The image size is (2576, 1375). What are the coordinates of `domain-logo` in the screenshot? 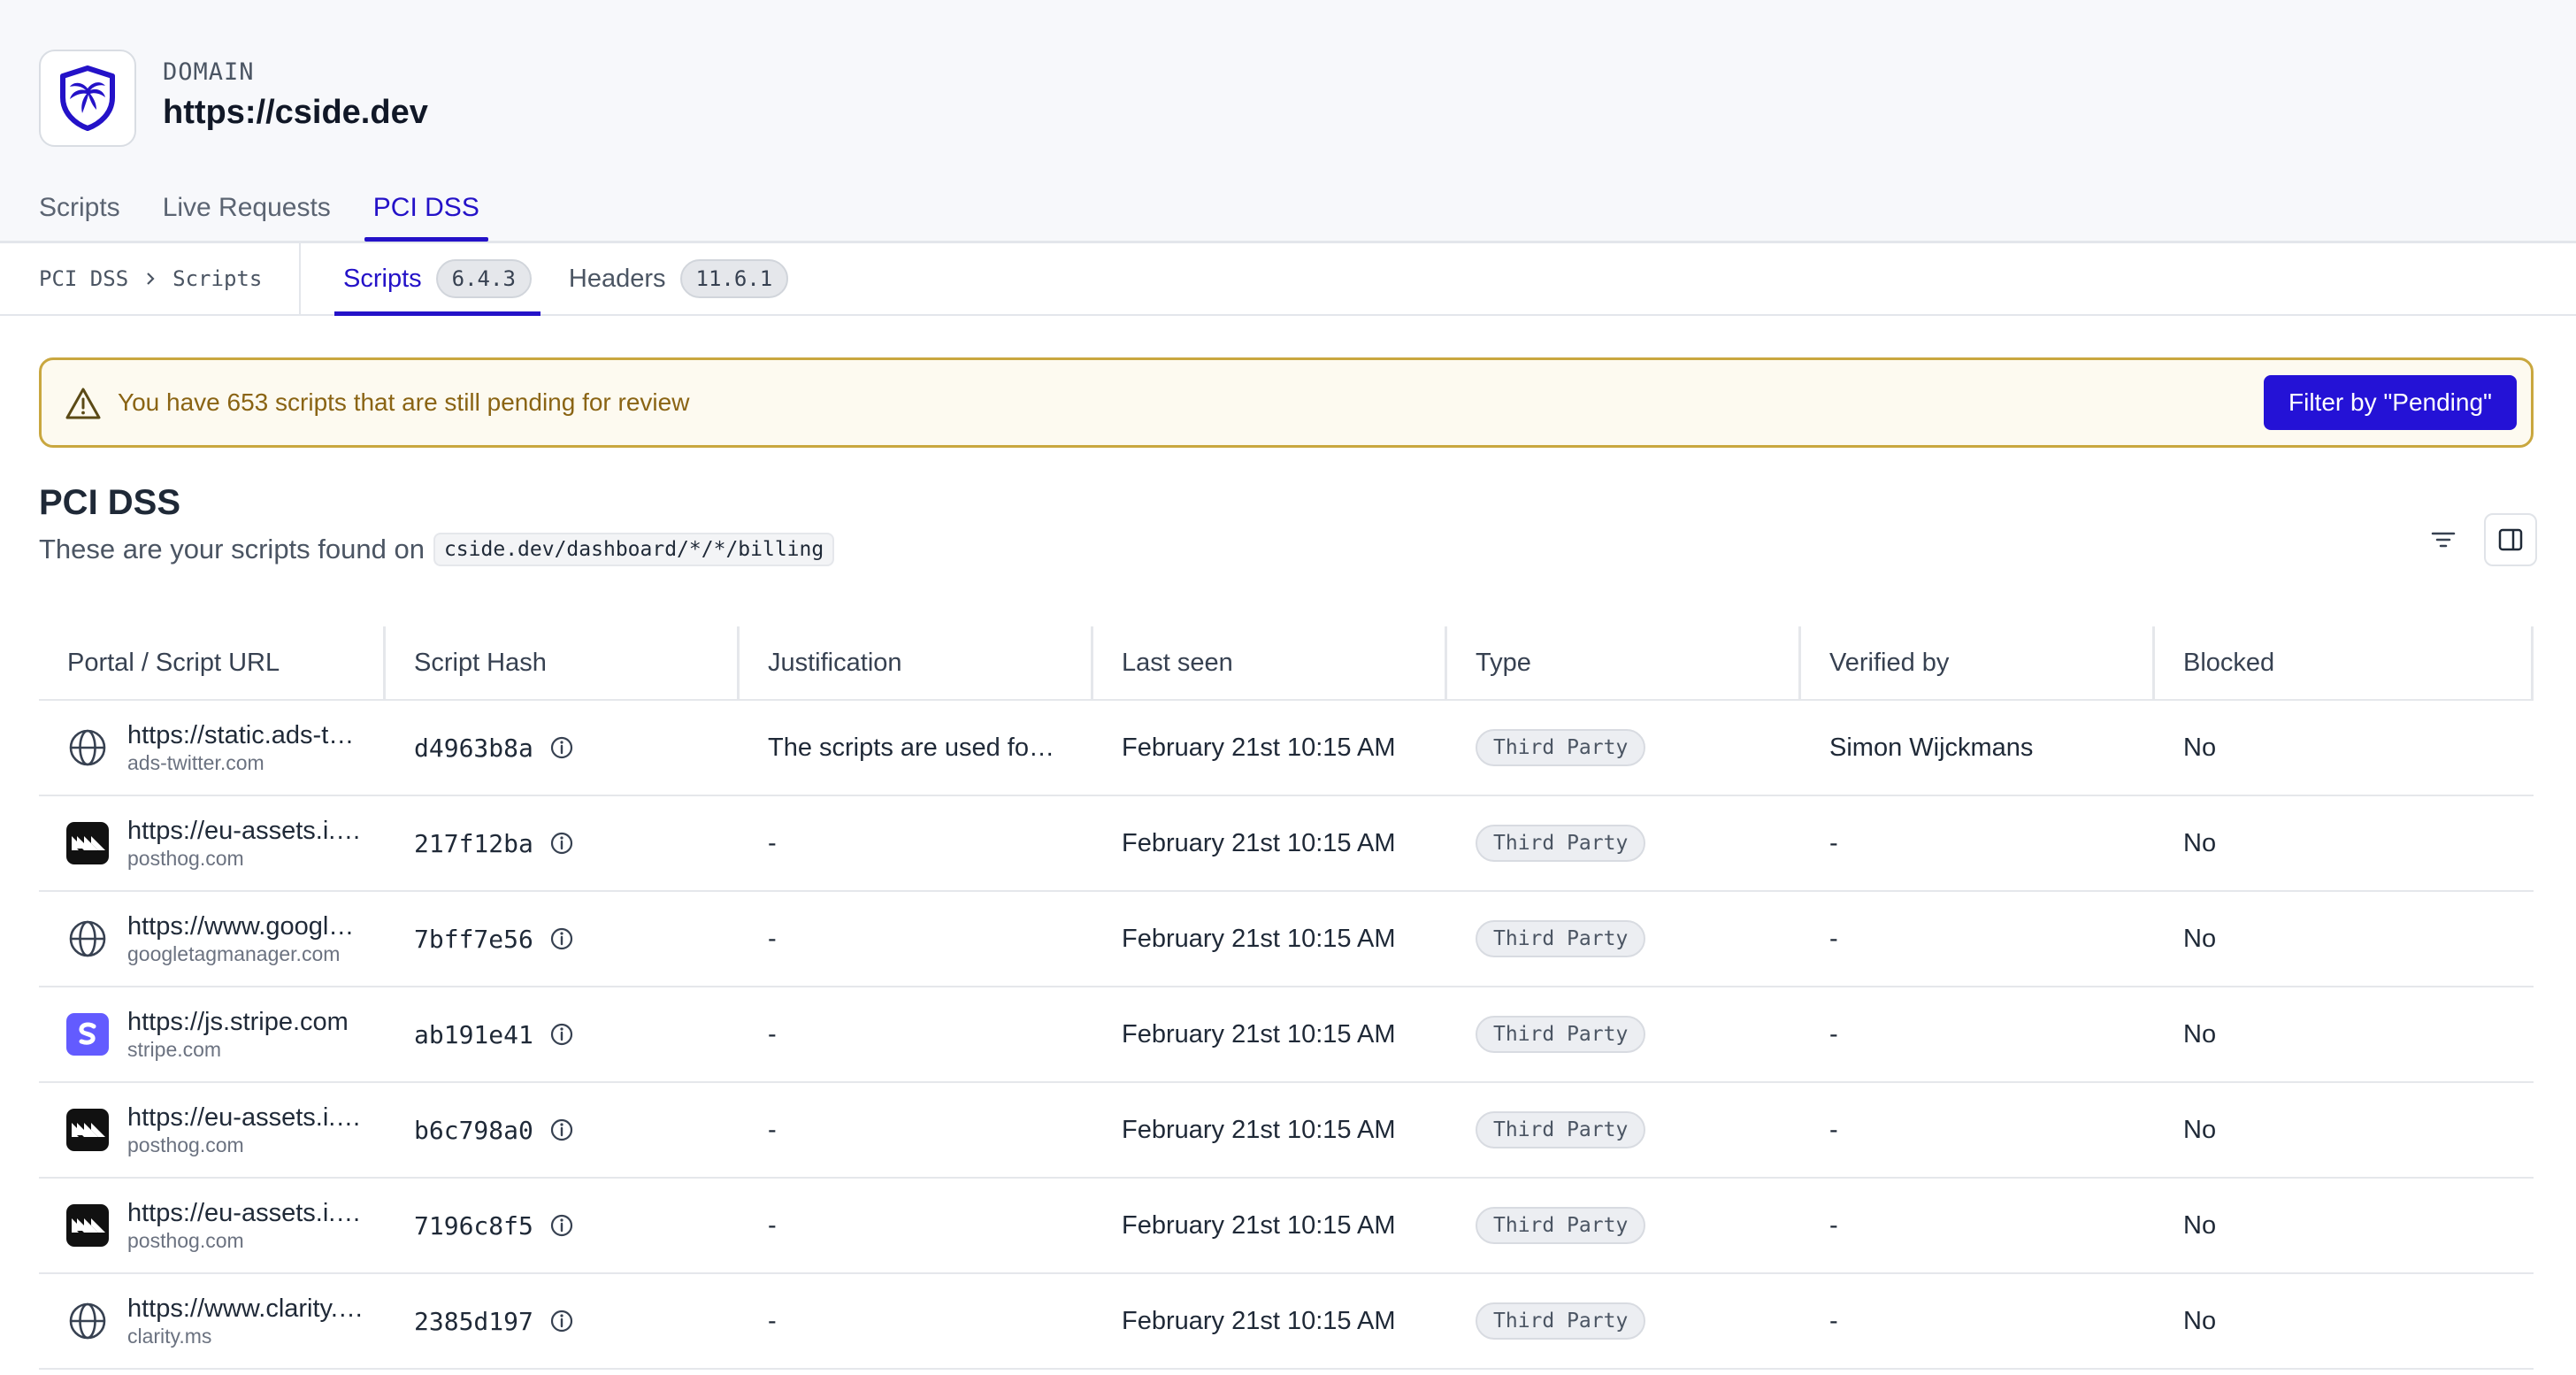 It's located at (87, 98).